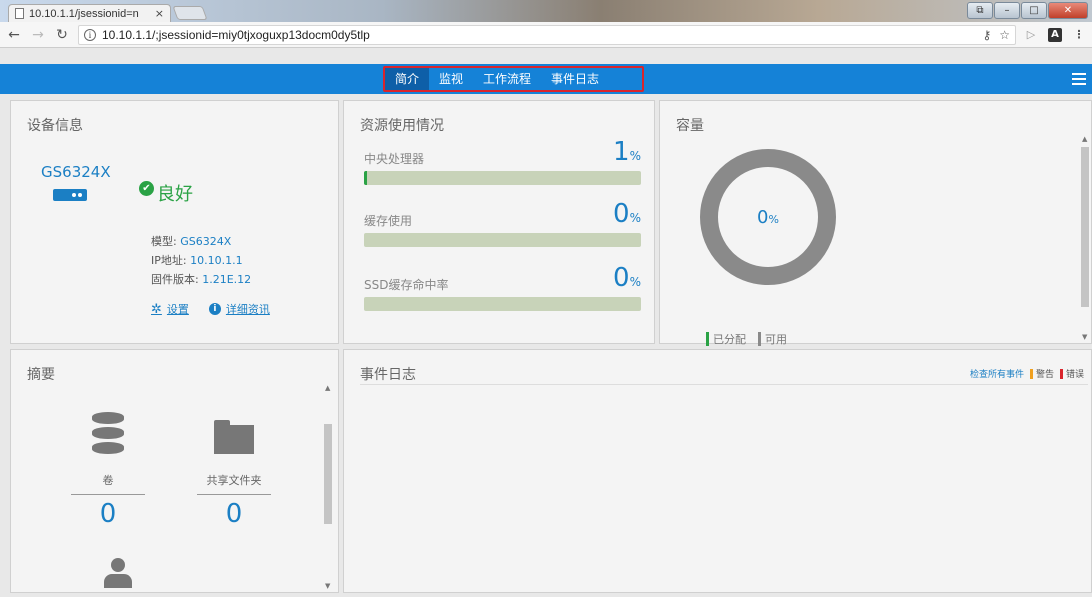  What do you see at coordinates (90, 34) in the screenshot?
I see `info-icon: i` at bounding box center [90, 34].